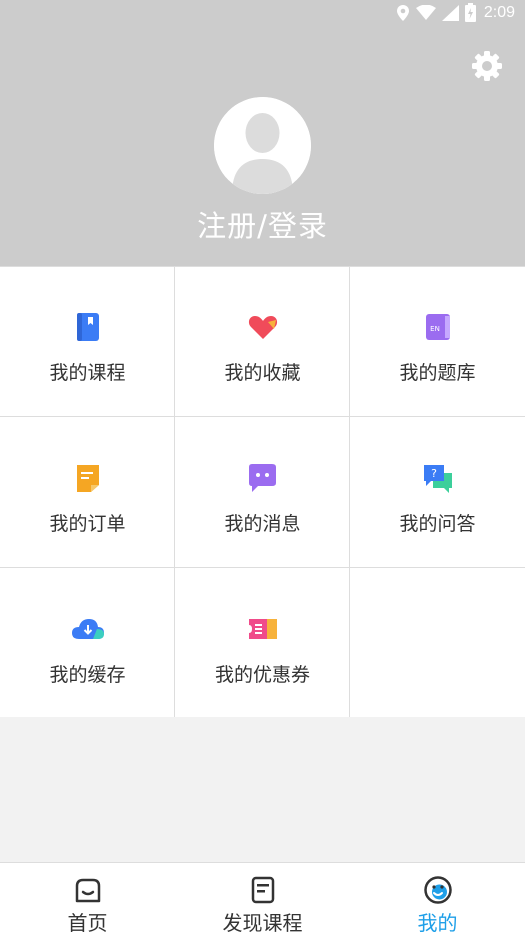 Image resolution: width=525 pixels, height=941 pixels. Describe the element at coordinates (262, 923) in the screenshot. I see `tab-label: 发现课程` at that location.